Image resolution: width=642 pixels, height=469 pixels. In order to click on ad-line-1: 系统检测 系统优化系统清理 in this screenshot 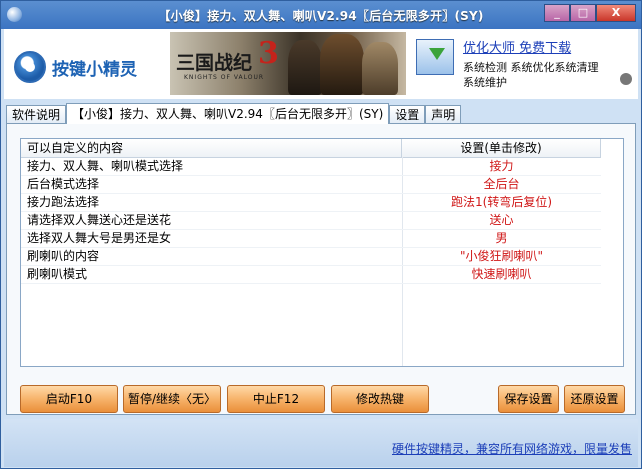, I will do `click(531, 67)`.